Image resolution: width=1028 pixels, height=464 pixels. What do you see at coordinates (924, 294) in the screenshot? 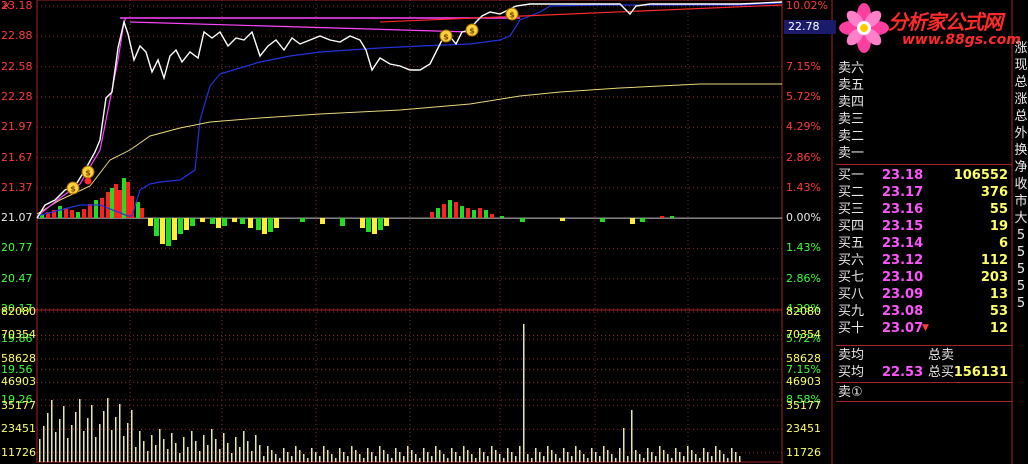
I see `buy-level-row: 买八 23.09 13` at bounding box center [924, 294].